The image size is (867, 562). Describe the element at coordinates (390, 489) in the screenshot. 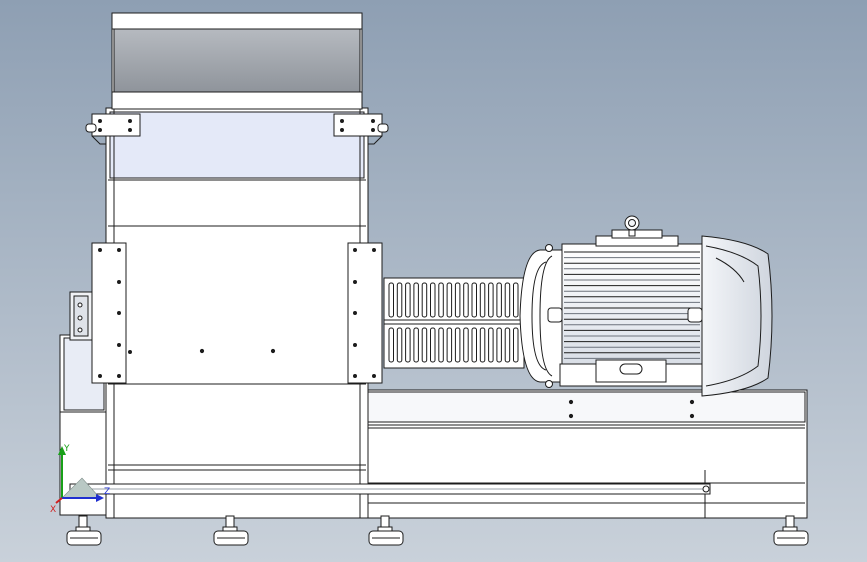

I see `base-rod` at that location.